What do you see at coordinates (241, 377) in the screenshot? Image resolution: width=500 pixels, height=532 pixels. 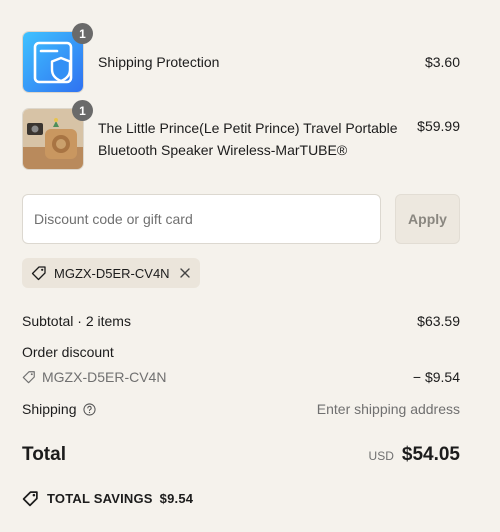 I see `order-discount-code-row: MGZX-D5ER-CV4N − $9.54` at bounding box center [241, 377].